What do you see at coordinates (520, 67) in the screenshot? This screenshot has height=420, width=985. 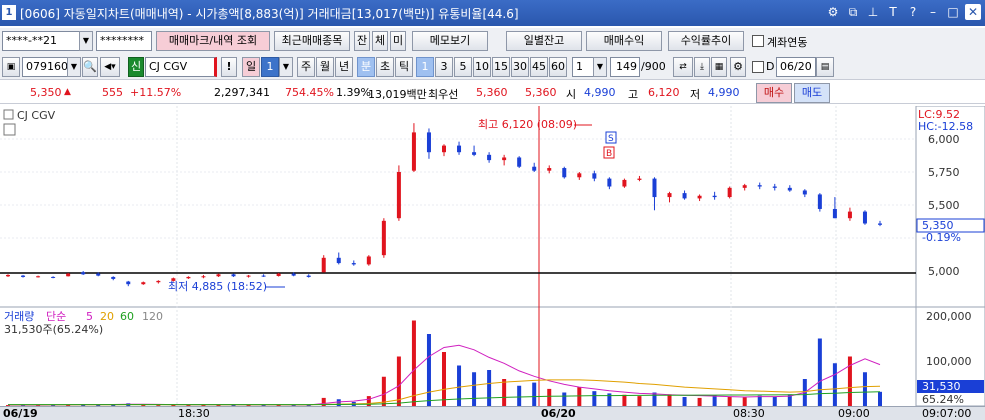 I see `interval-30: 30` at bounding box center [520, 67].